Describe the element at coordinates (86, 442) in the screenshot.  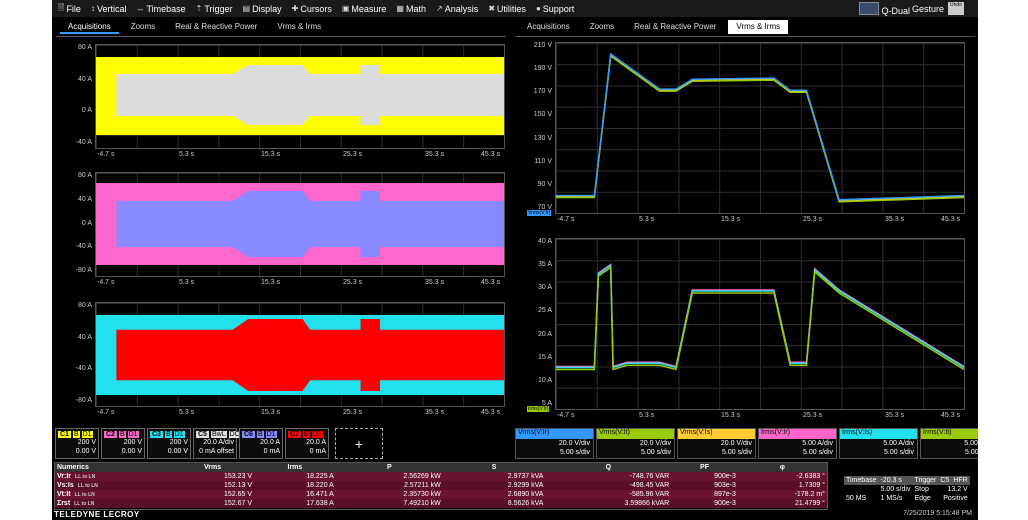
I see `channel-scale: 200 V` at that location.